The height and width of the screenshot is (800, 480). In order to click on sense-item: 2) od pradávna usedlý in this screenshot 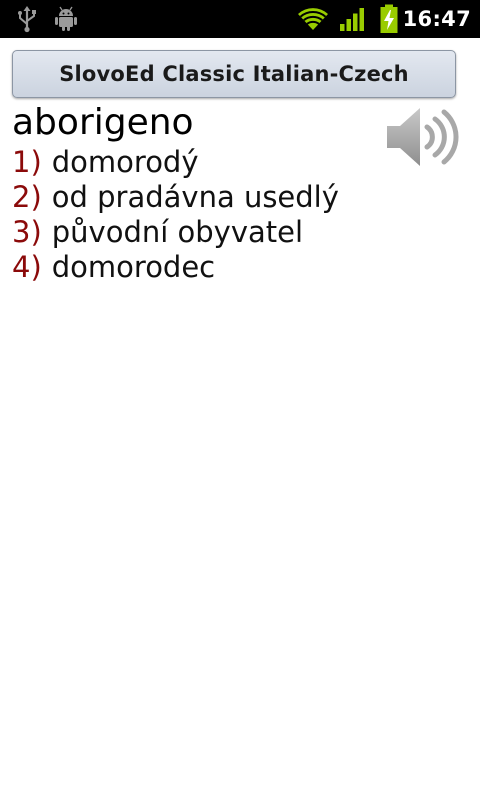, I will do `click(175, 197)`.